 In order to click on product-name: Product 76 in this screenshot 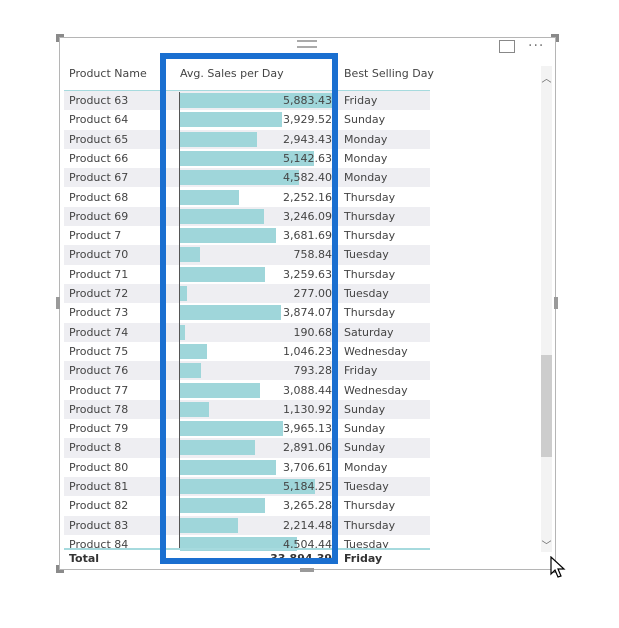, I will do `click(99, 371)`.